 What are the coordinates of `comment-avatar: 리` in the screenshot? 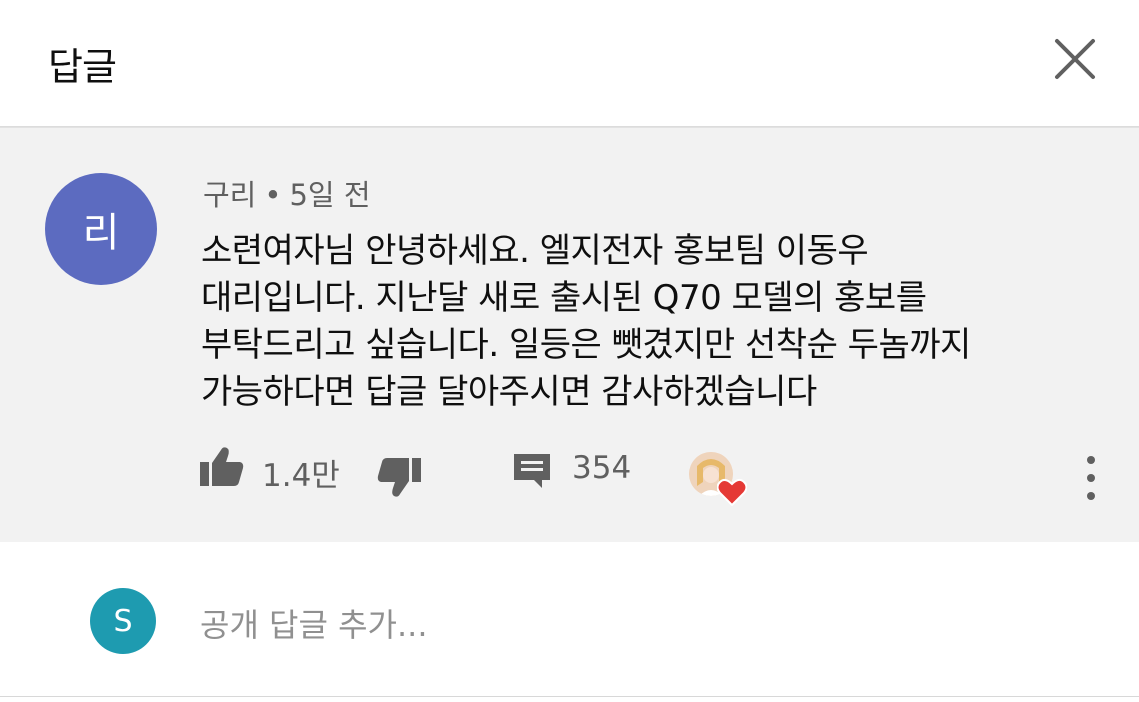 It's located at (101, 229).